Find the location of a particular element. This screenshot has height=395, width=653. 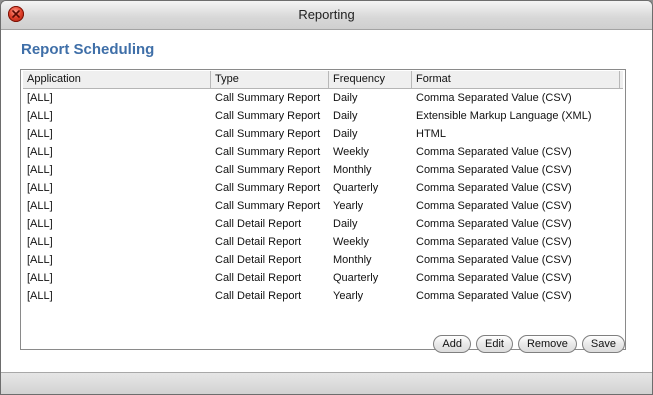

table-row: [ALL] Call Summary Report Daily HTML is located at coordinates (323, 134).